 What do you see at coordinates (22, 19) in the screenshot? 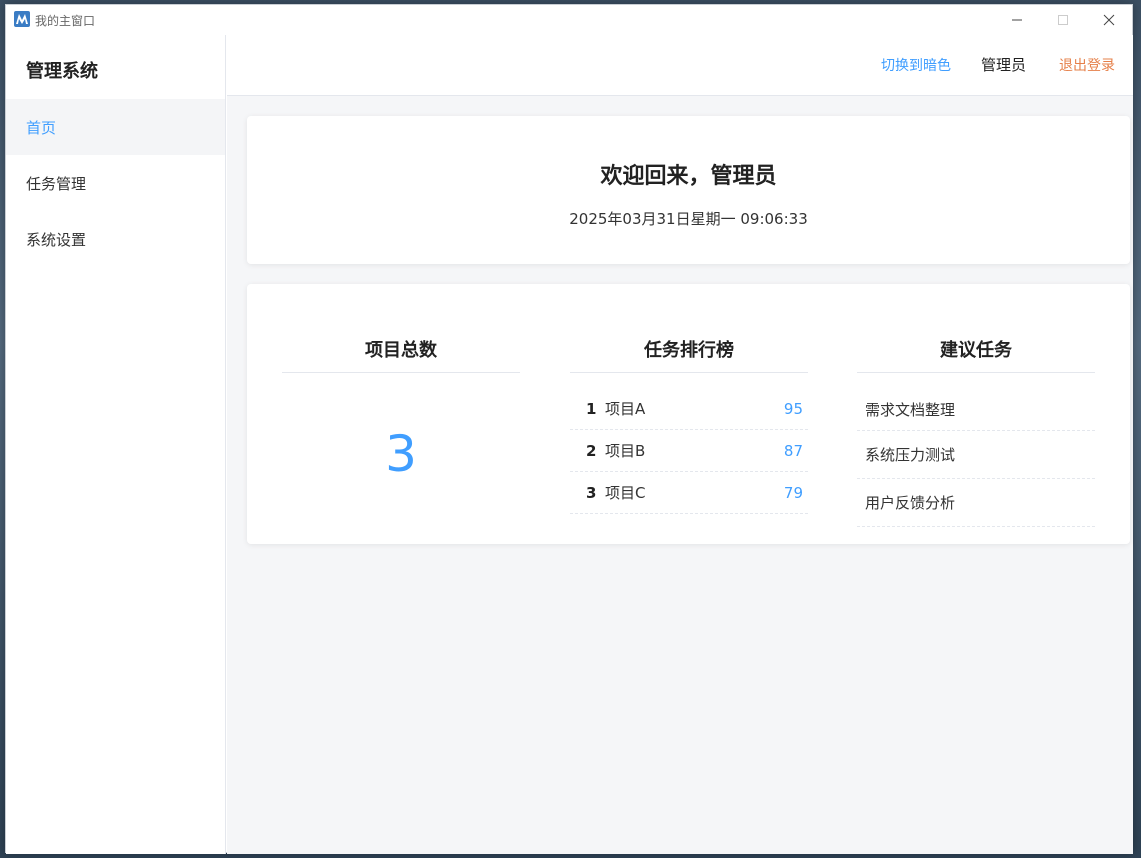
I see `app-logo-icon` at bounding box center [22, 19].